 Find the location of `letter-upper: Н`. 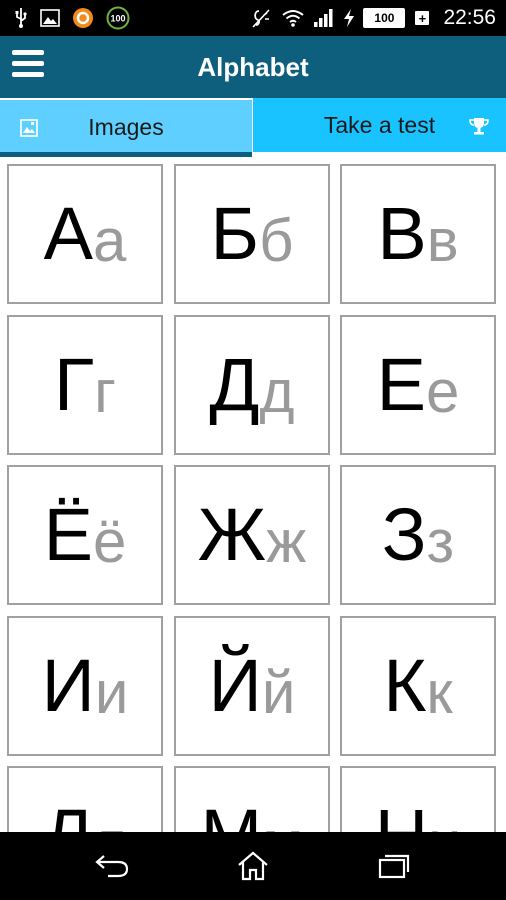

letter-upper: Н is located at coordinates (401, 816).